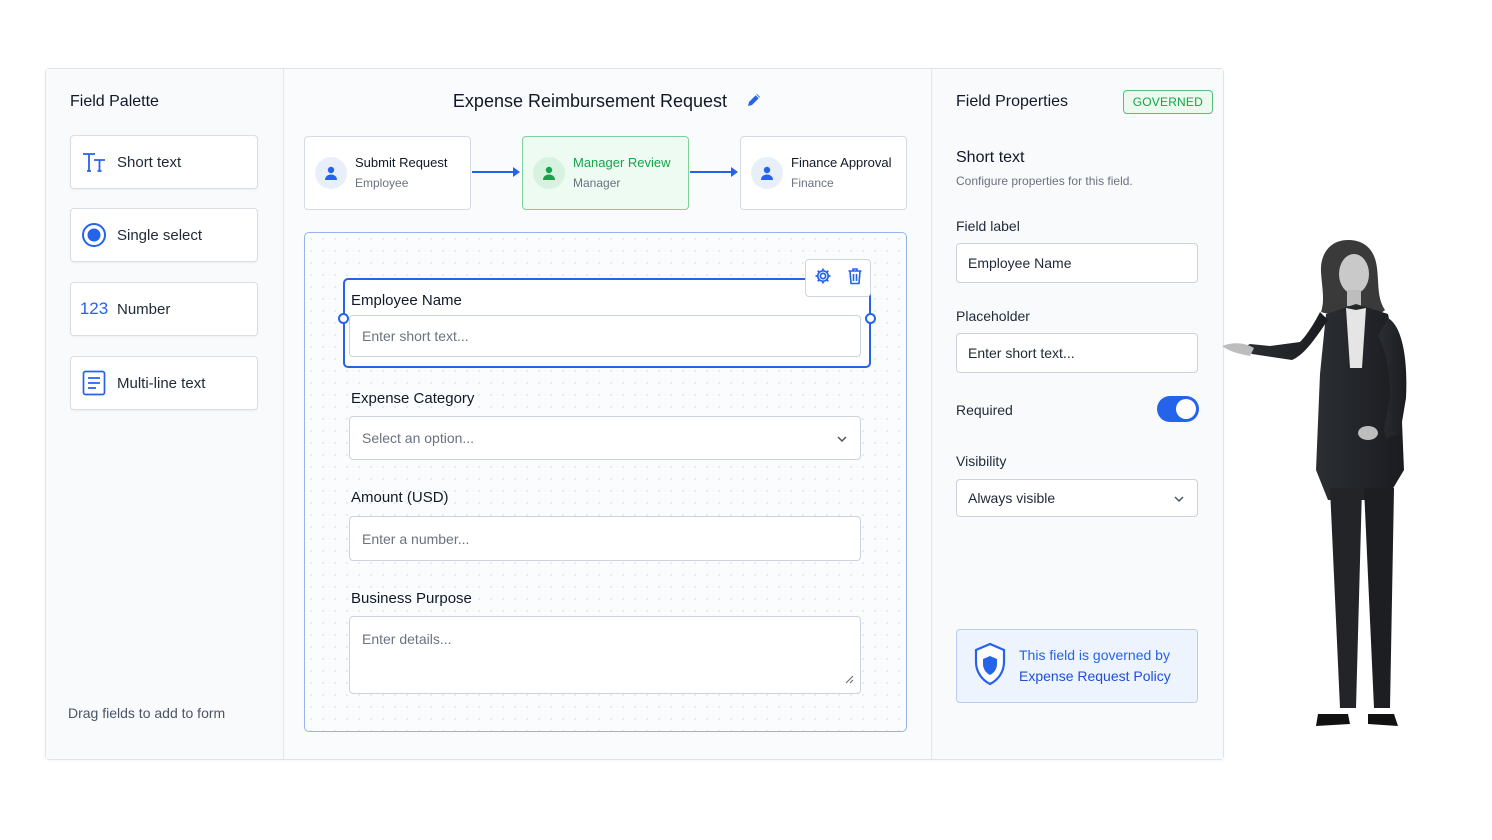 This screenshot has width=1492, height=840. What do you see at coordinates (114, 101) in the screenshot?
I see `palette-title: Field Palette` at bounding box center [114, 101].